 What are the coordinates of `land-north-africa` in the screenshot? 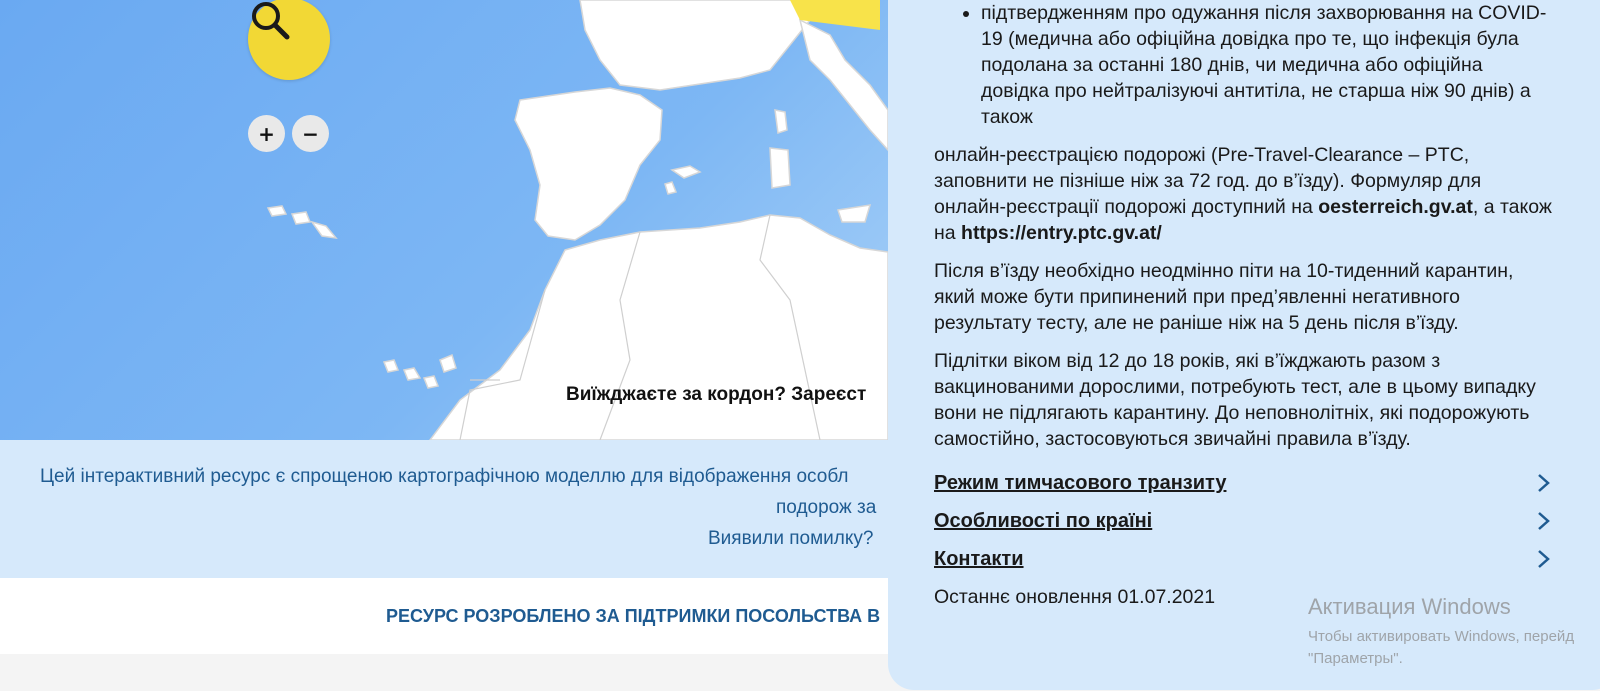 It's located at (659, 327).